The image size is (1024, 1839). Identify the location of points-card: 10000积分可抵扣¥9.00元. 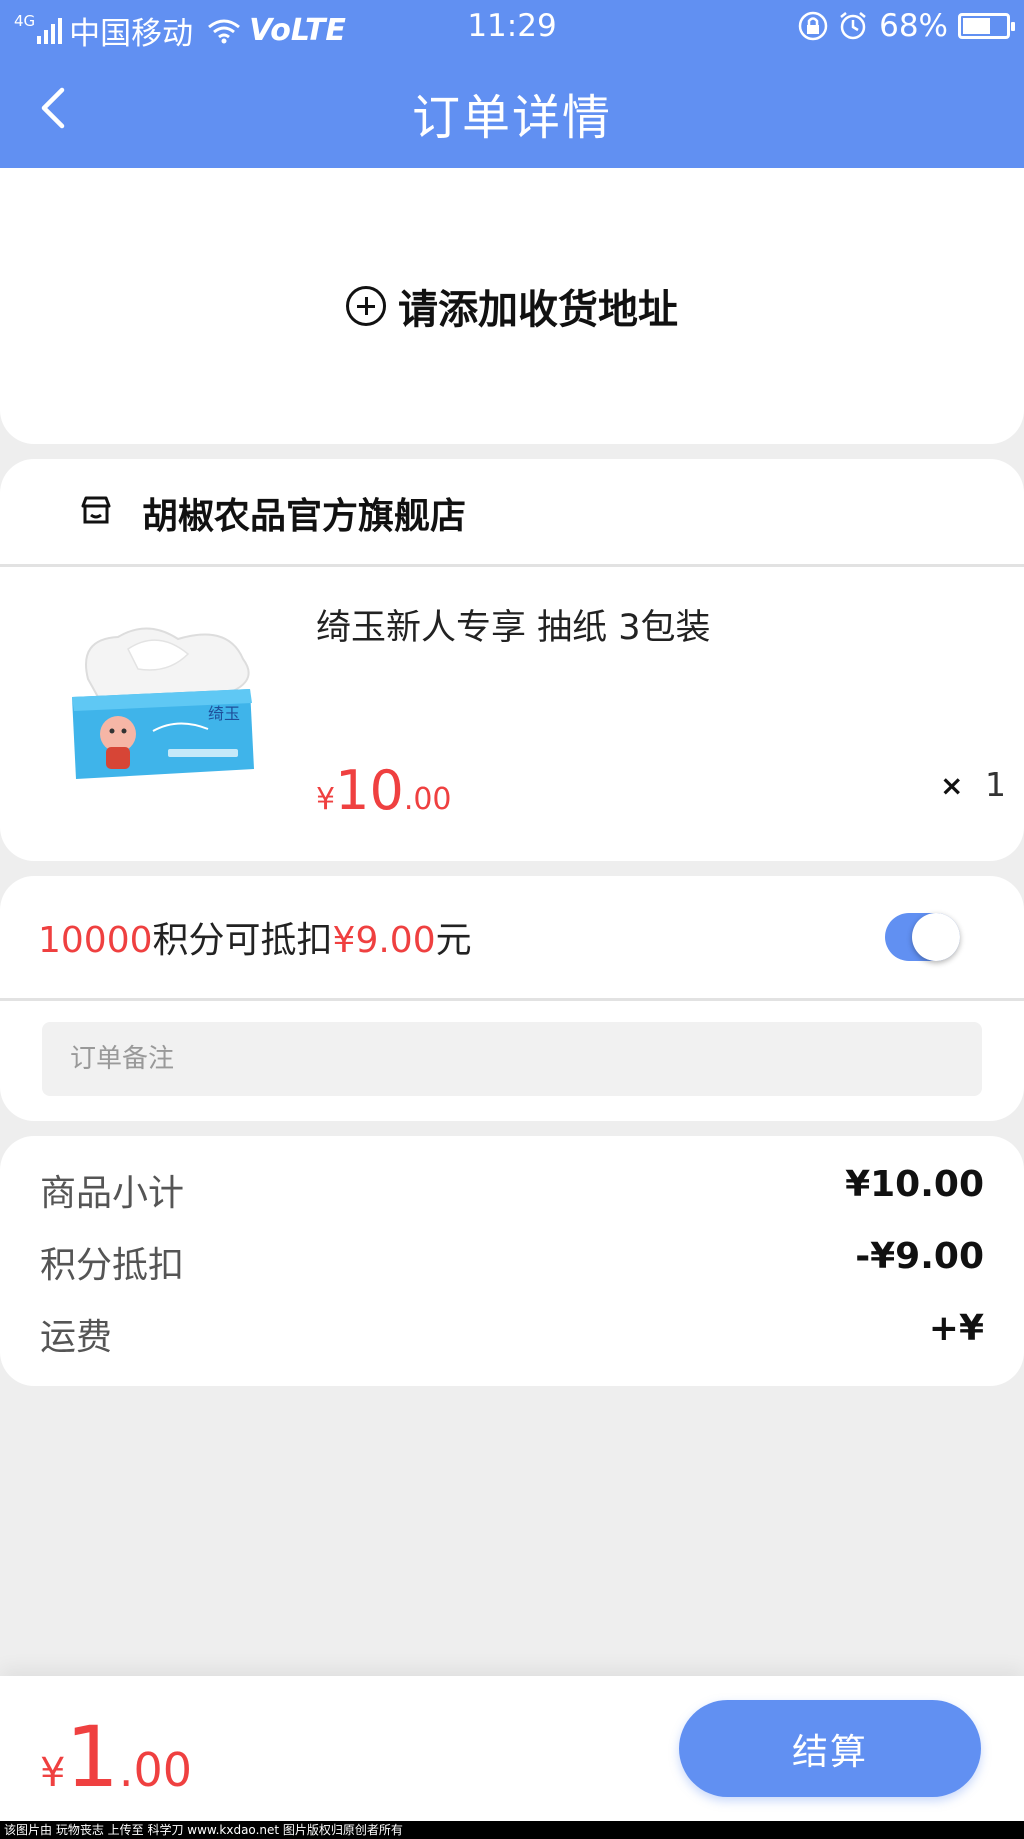
(512, 998).